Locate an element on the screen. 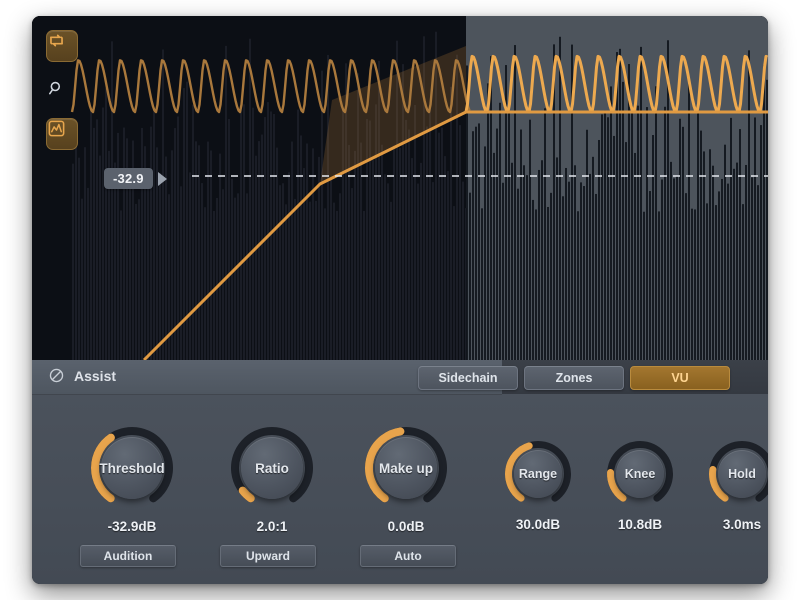 The width and height of the screenshot is (800, 600). knob-knee-value: 10.8dB is located at coordinates (640, 524).